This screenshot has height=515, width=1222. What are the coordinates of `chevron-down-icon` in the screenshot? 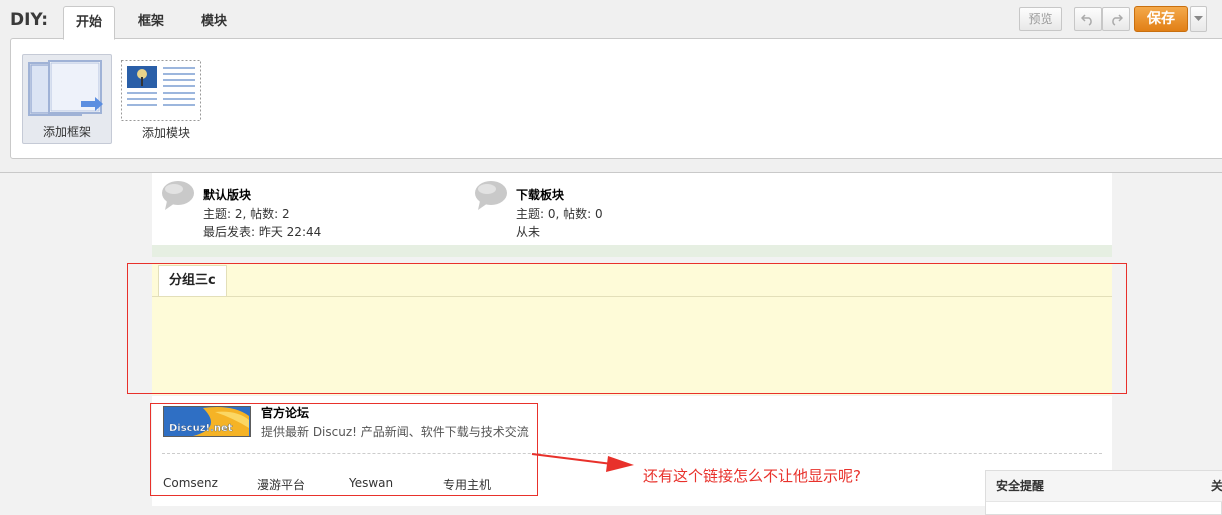 It's located at (1198, 18).